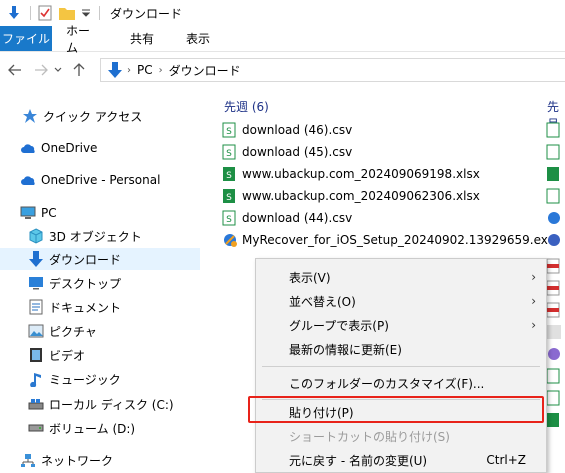 This screenshot has width=565, height=473. I want to click on menu-separator, so click(401, 366).